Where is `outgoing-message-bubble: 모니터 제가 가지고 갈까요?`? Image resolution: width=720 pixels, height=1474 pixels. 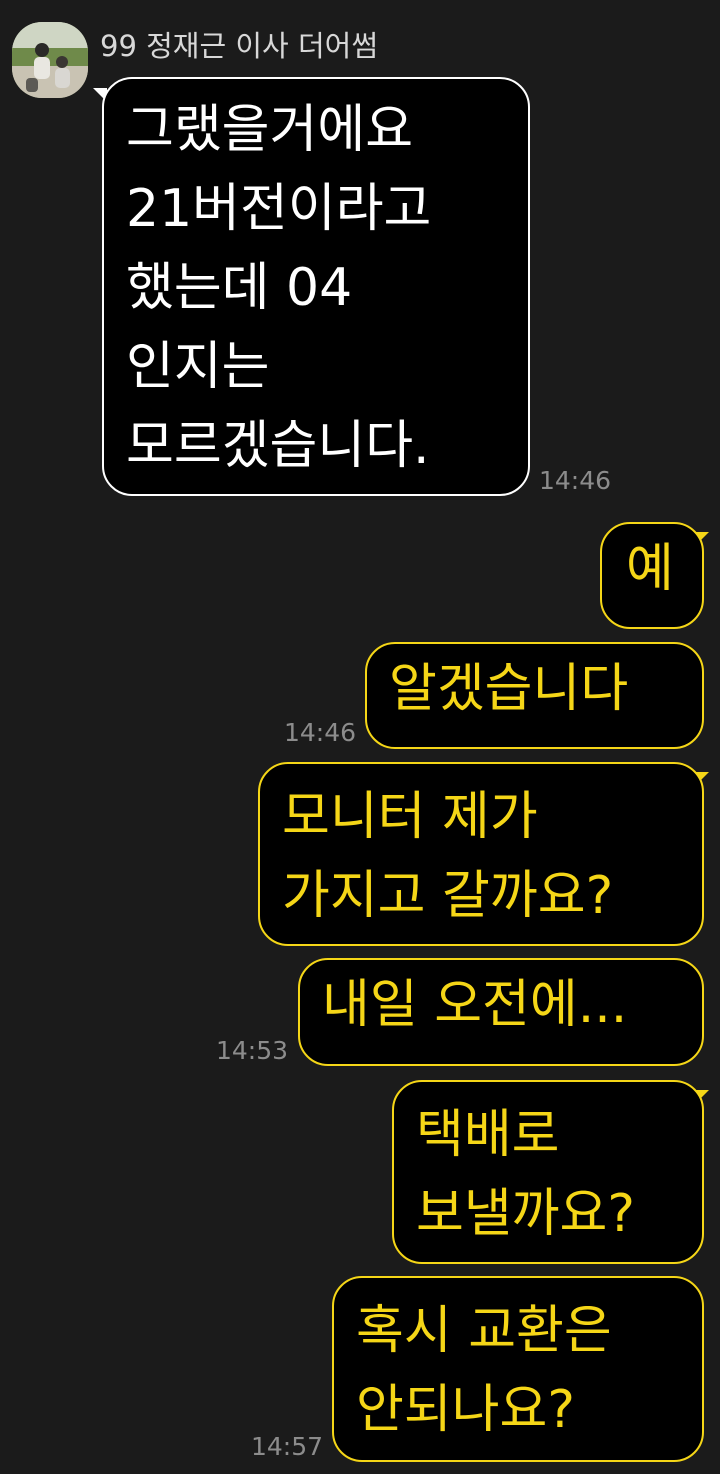
outgoing-message-bubble: 모니터 제가 가지고 갈까요? is located at coordinates (481, 854).